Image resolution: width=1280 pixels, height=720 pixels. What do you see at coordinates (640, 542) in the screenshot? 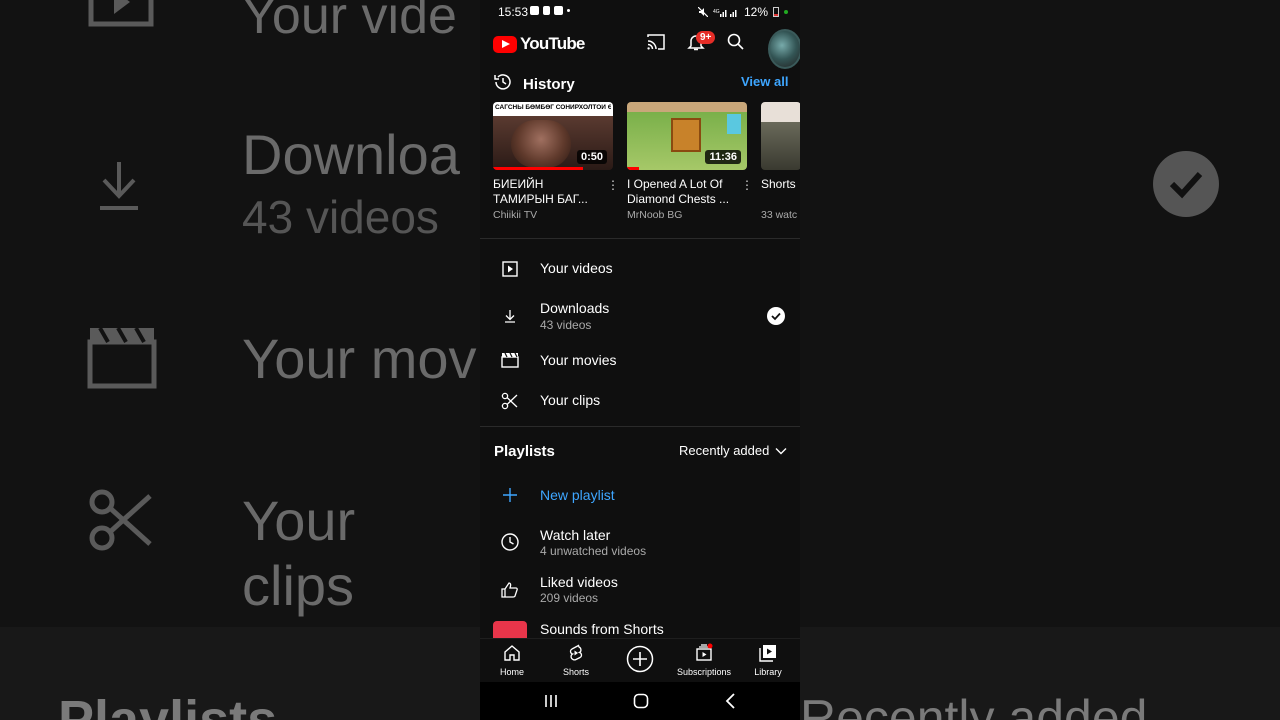
I see `watch-later-item: Watch later 4 unwatched videos` at bounding box center [640, 542].